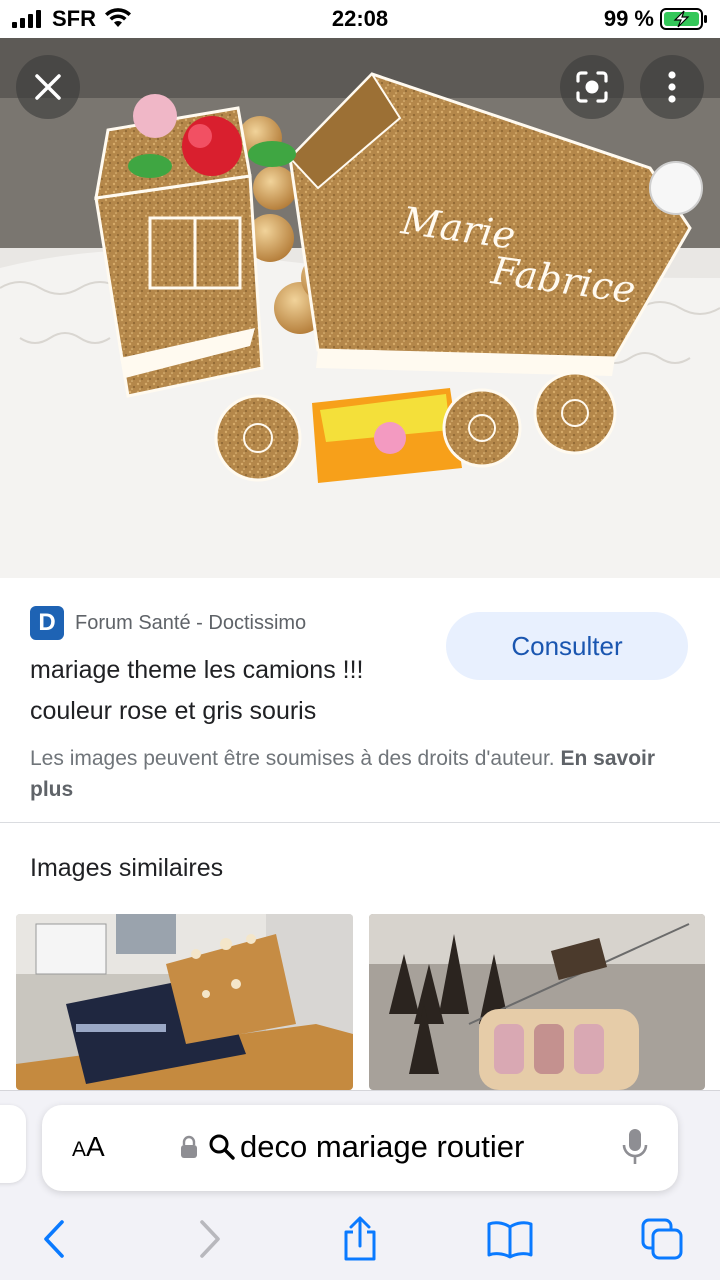 The height and width of the screenshot is (1280, 720). Describe the element at coordinates (382, 1147) in the screenshot. I see `address-text: deco mariage routier` at that location.